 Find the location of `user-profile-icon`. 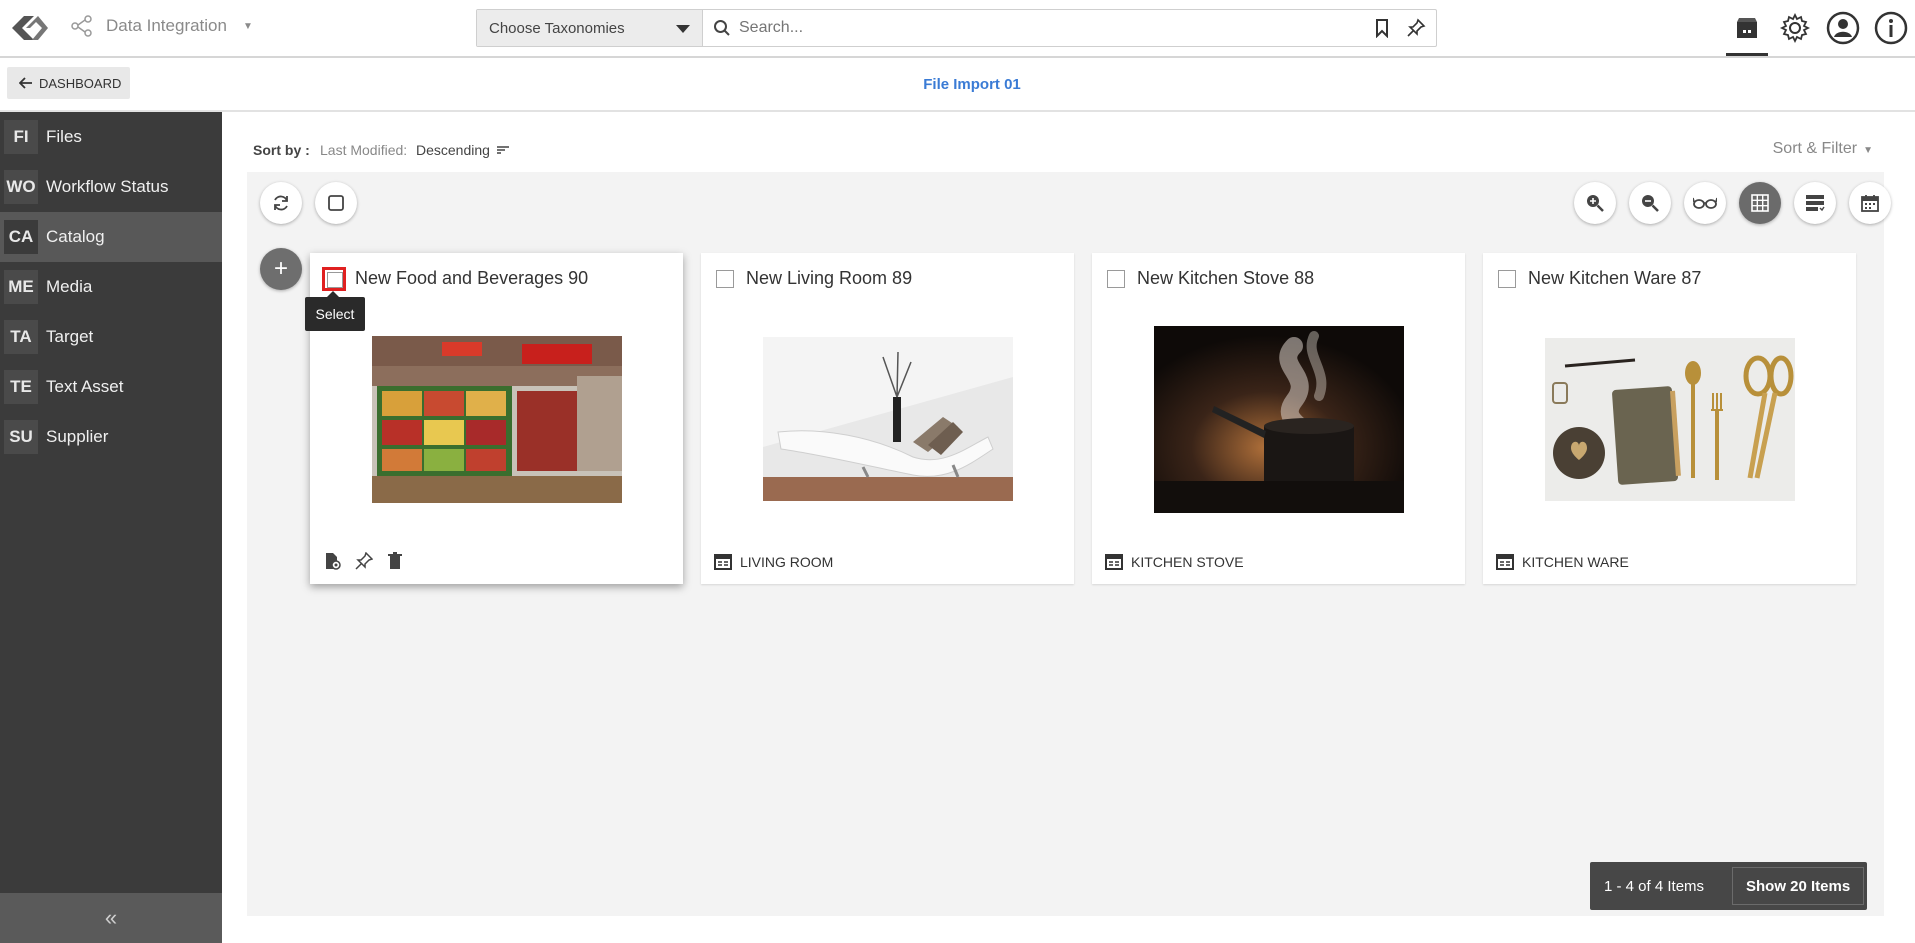

user-profile-icon is located at coordinates (1843, 28).